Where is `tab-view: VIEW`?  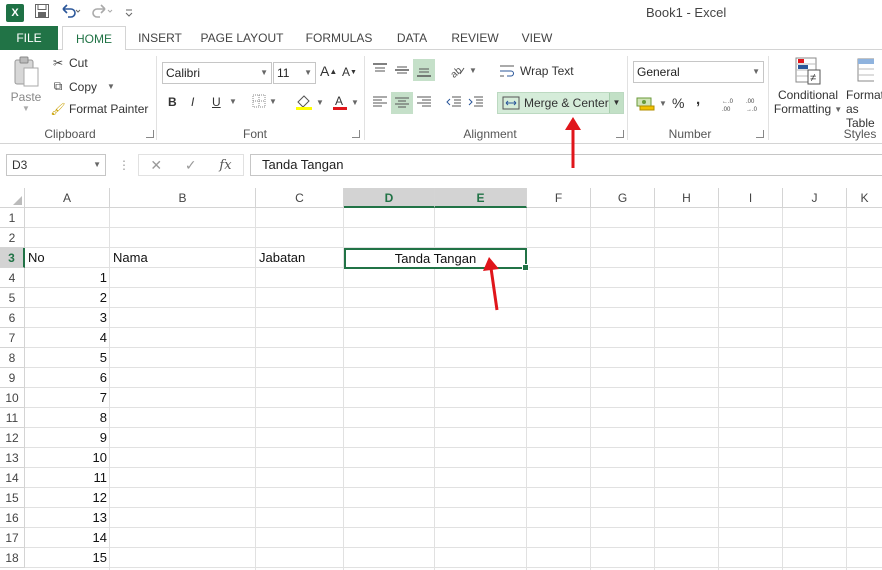 tab-view: VIEW is located at coordinates (537, 38).